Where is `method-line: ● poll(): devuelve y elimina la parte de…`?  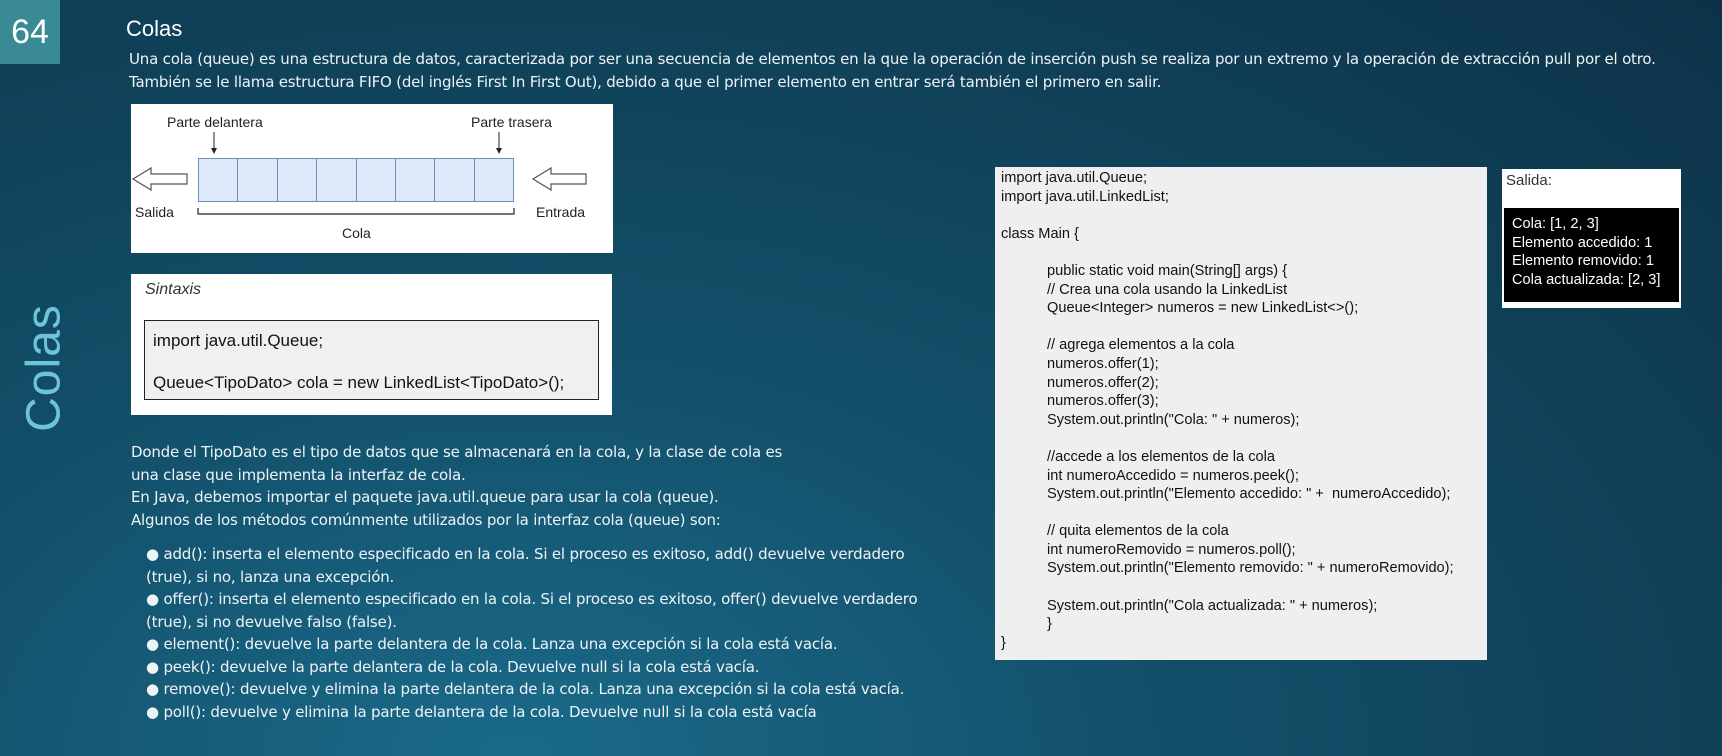 method-line: ● poll(): devuelve y elimina la parte de… is located at coordinates (481, 711).